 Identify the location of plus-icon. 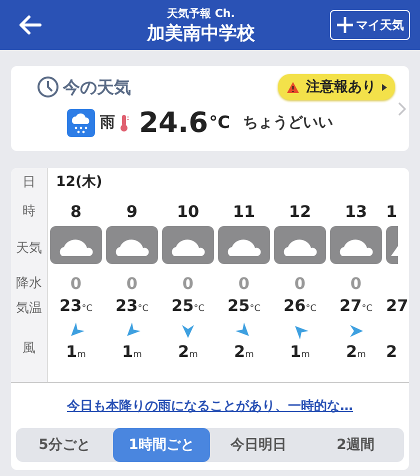
(345, 25).